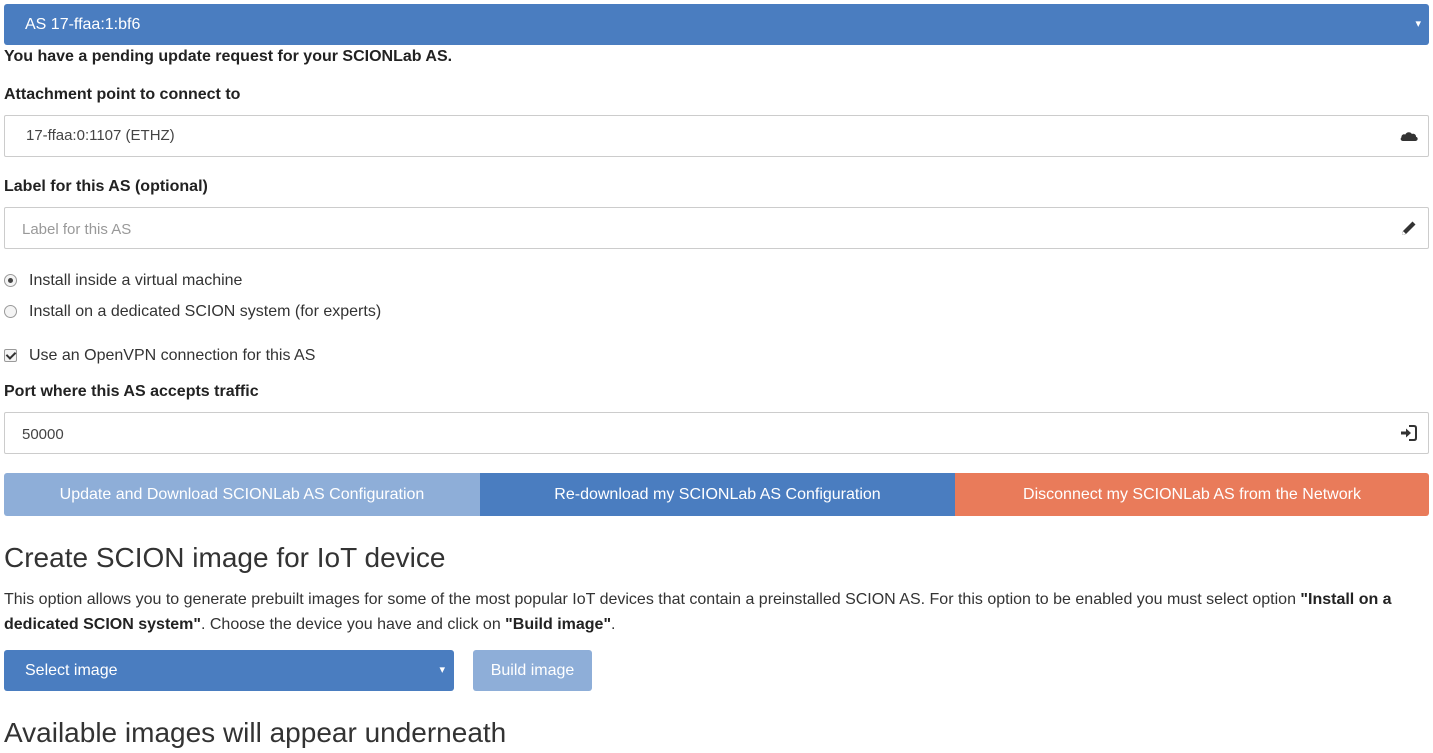 Image resolution: width=1433 pixels, height=753 pixels. I want to click on port-input, so click(702, 434).